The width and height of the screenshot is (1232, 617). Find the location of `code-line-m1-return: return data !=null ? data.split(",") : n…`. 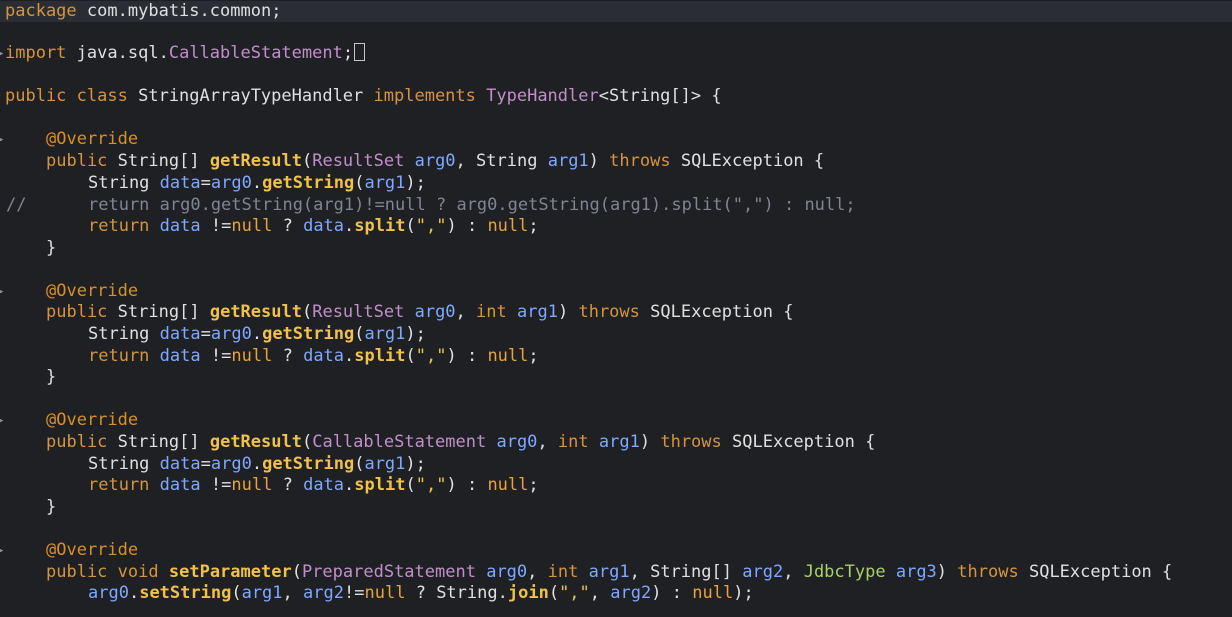

code-line-m1-return: return data !=null ? data.split(",") : n… is located at coordinates (269, 226).